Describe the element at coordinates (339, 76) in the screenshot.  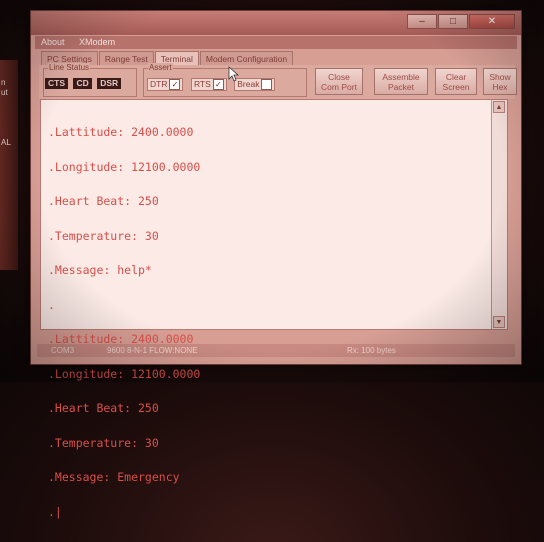
I see `button-label: Close` at that location.